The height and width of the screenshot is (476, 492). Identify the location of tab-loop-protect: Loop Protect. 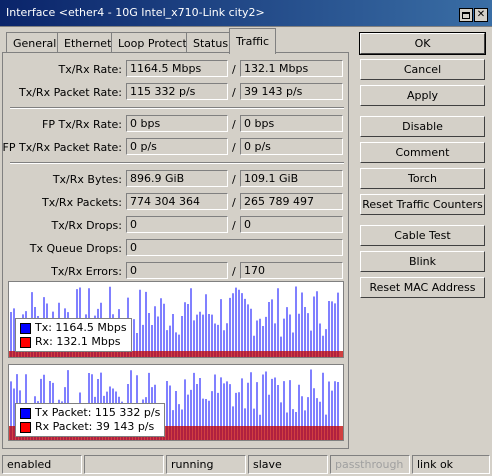
(152, 42).